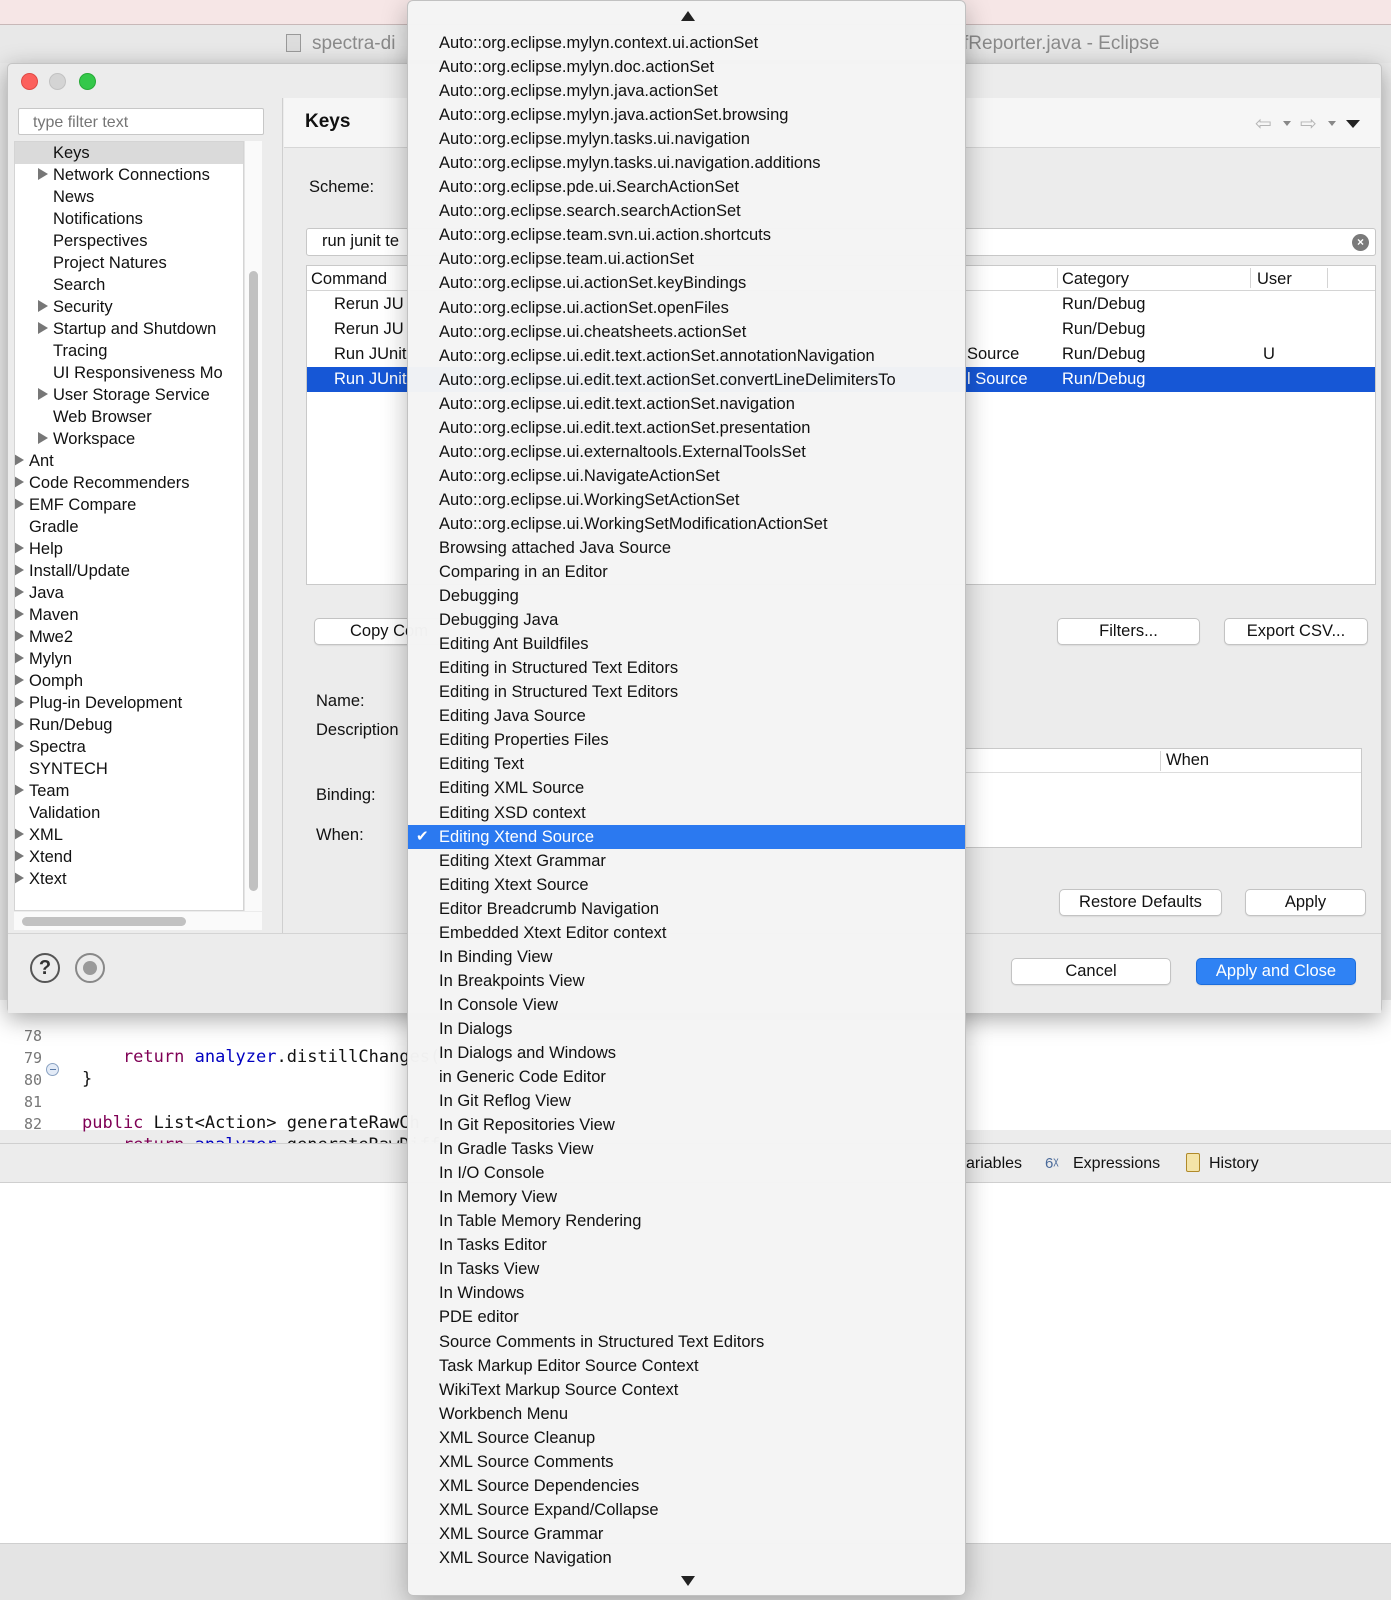 This screenshot has height=1600, width=1391. I want to click on tree-item: Validation, so click(129, 813).